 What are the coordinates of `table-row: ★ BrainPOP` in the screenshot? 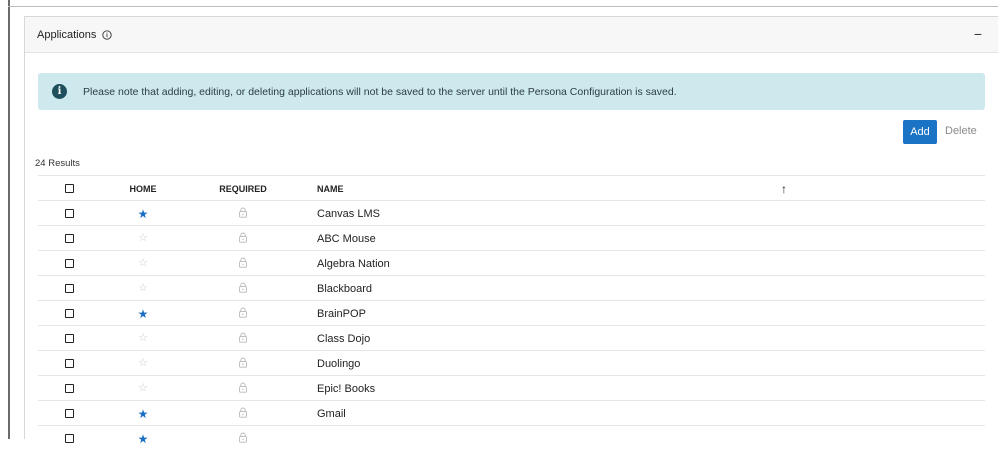 It's located at (511, 312).